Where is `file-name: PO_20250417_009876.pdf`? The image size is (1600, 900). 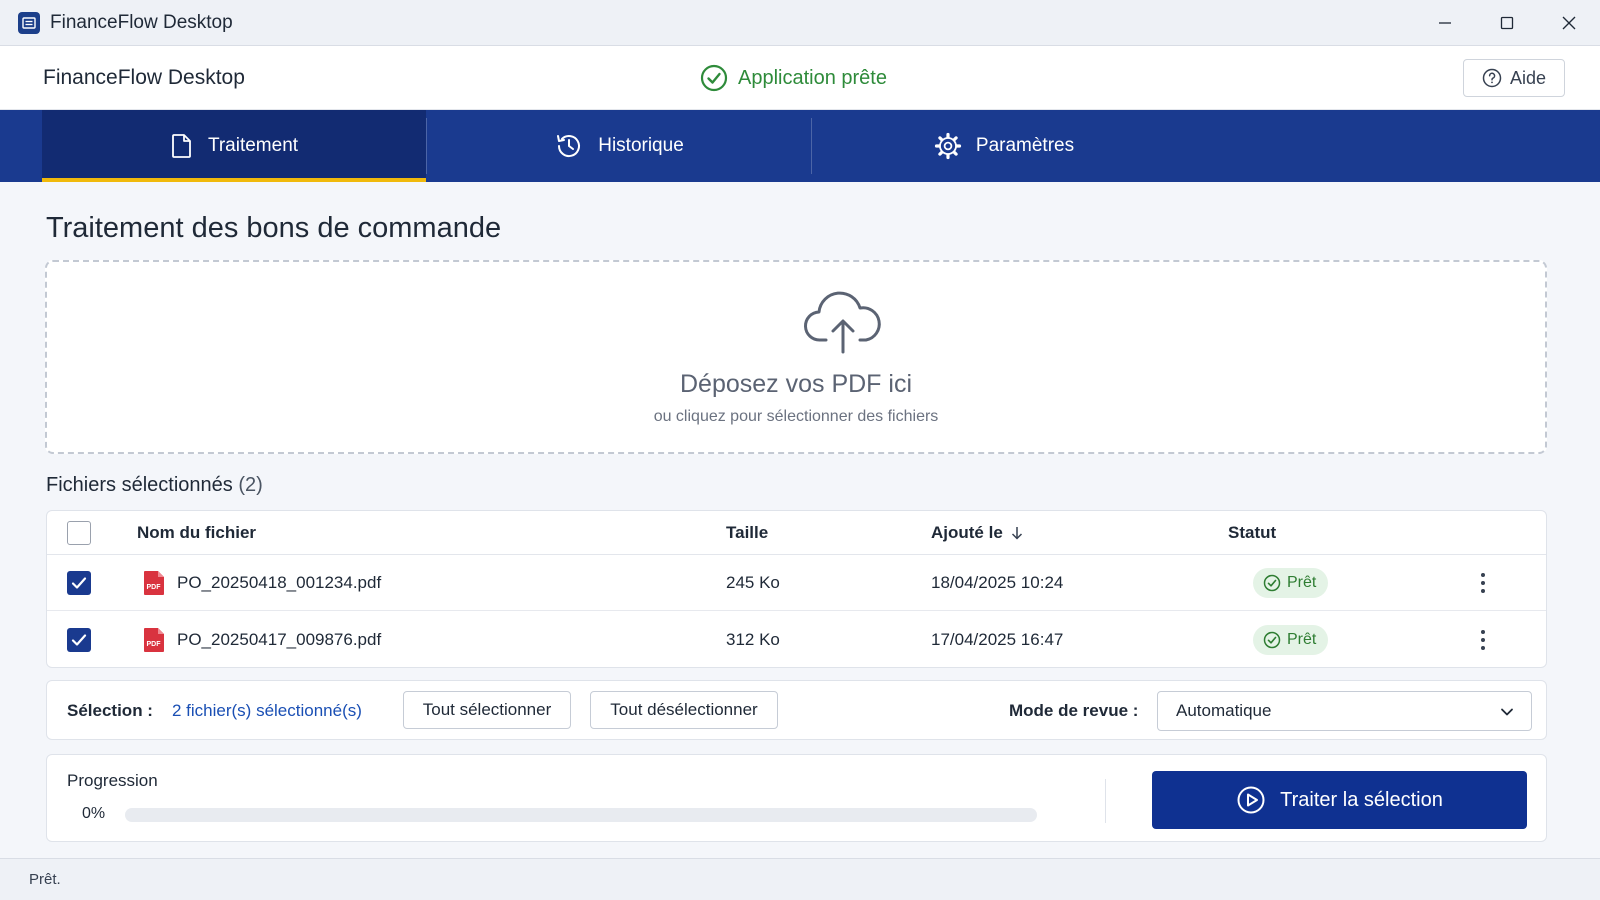 file-name: PO_20250417_009876.pdf is located at coordinates (279, 639).